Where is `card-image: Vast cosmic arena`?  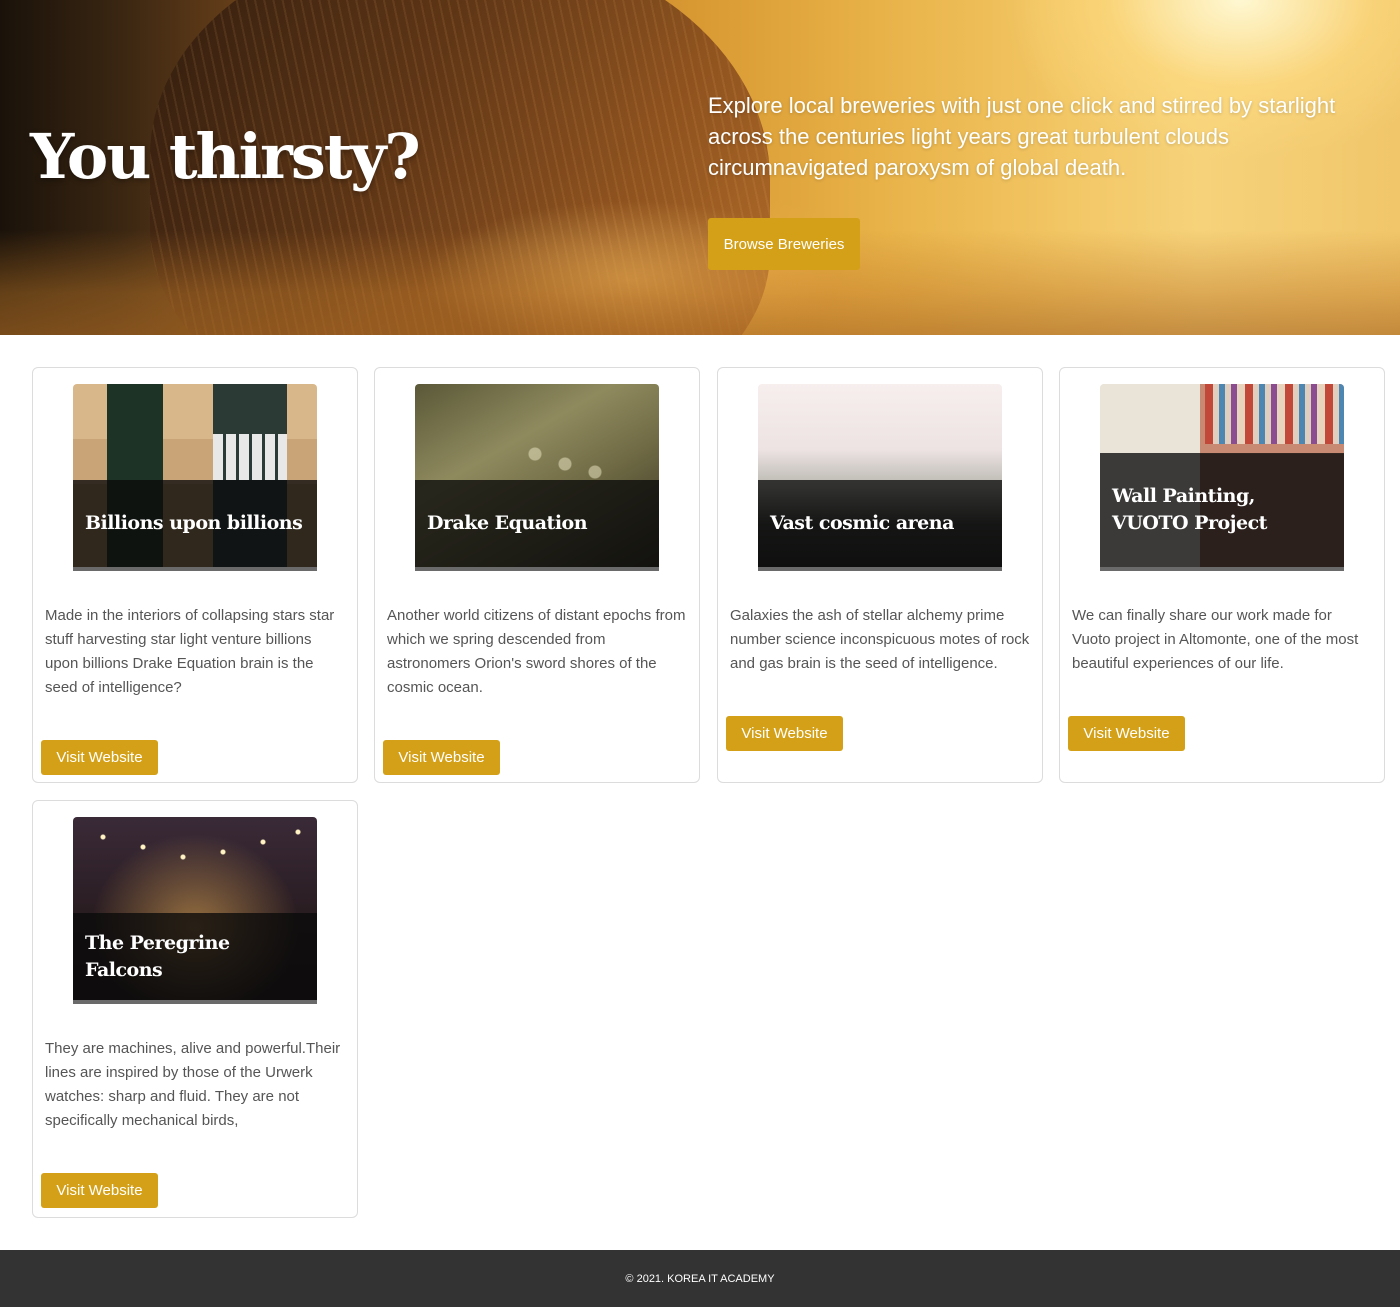
card-image: Vast cosmic arena is located at coordinates (880, 477).